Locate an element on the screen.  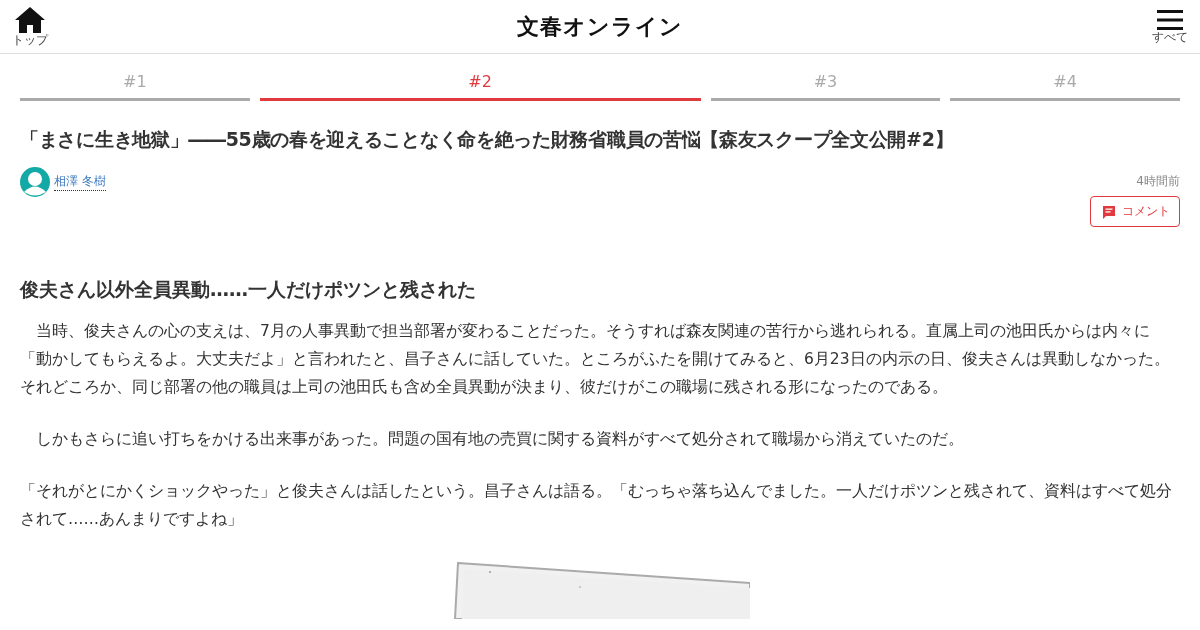
home-icon is located at coordinates (30, 20).